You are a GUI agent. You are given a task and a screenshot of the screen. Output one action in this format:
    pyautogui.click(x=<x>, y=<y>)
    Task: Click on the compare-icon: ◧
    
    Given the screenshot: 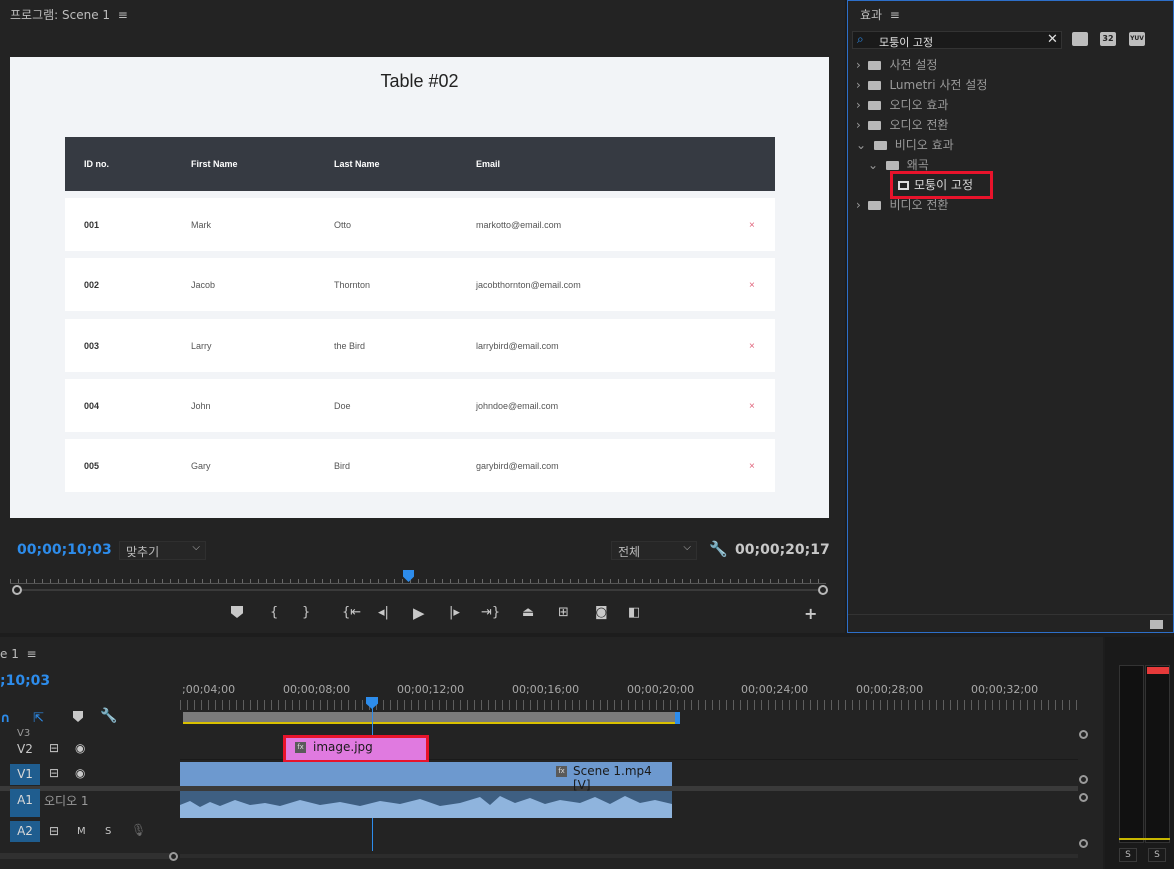 What is the action you would take?
    pyautogui.click(x=634, y=612)
    